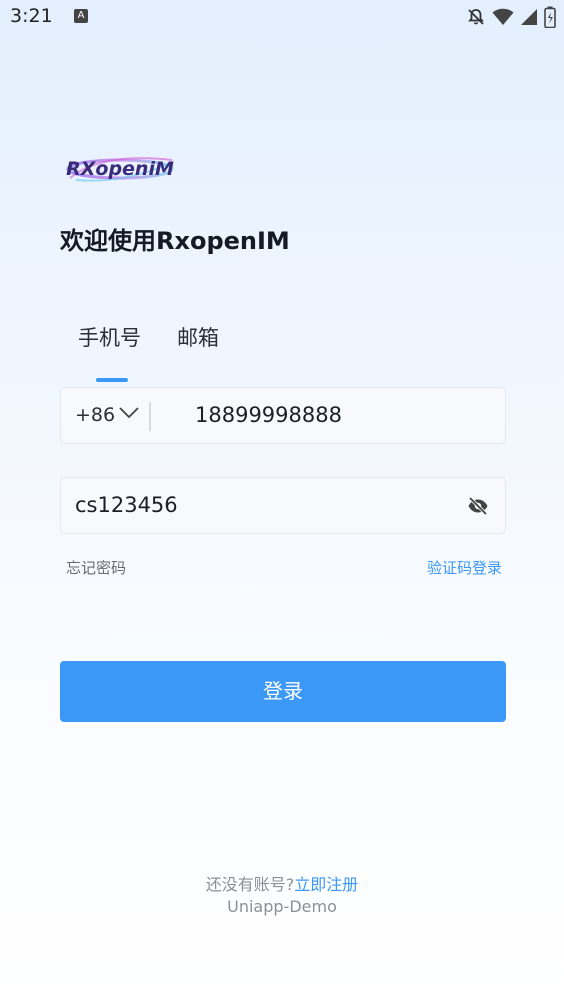 The image size is (564, 1003). Describe the element at coordinates (282, 17) in the screenshot. I see `status-bar: 3:21 A` at that location.